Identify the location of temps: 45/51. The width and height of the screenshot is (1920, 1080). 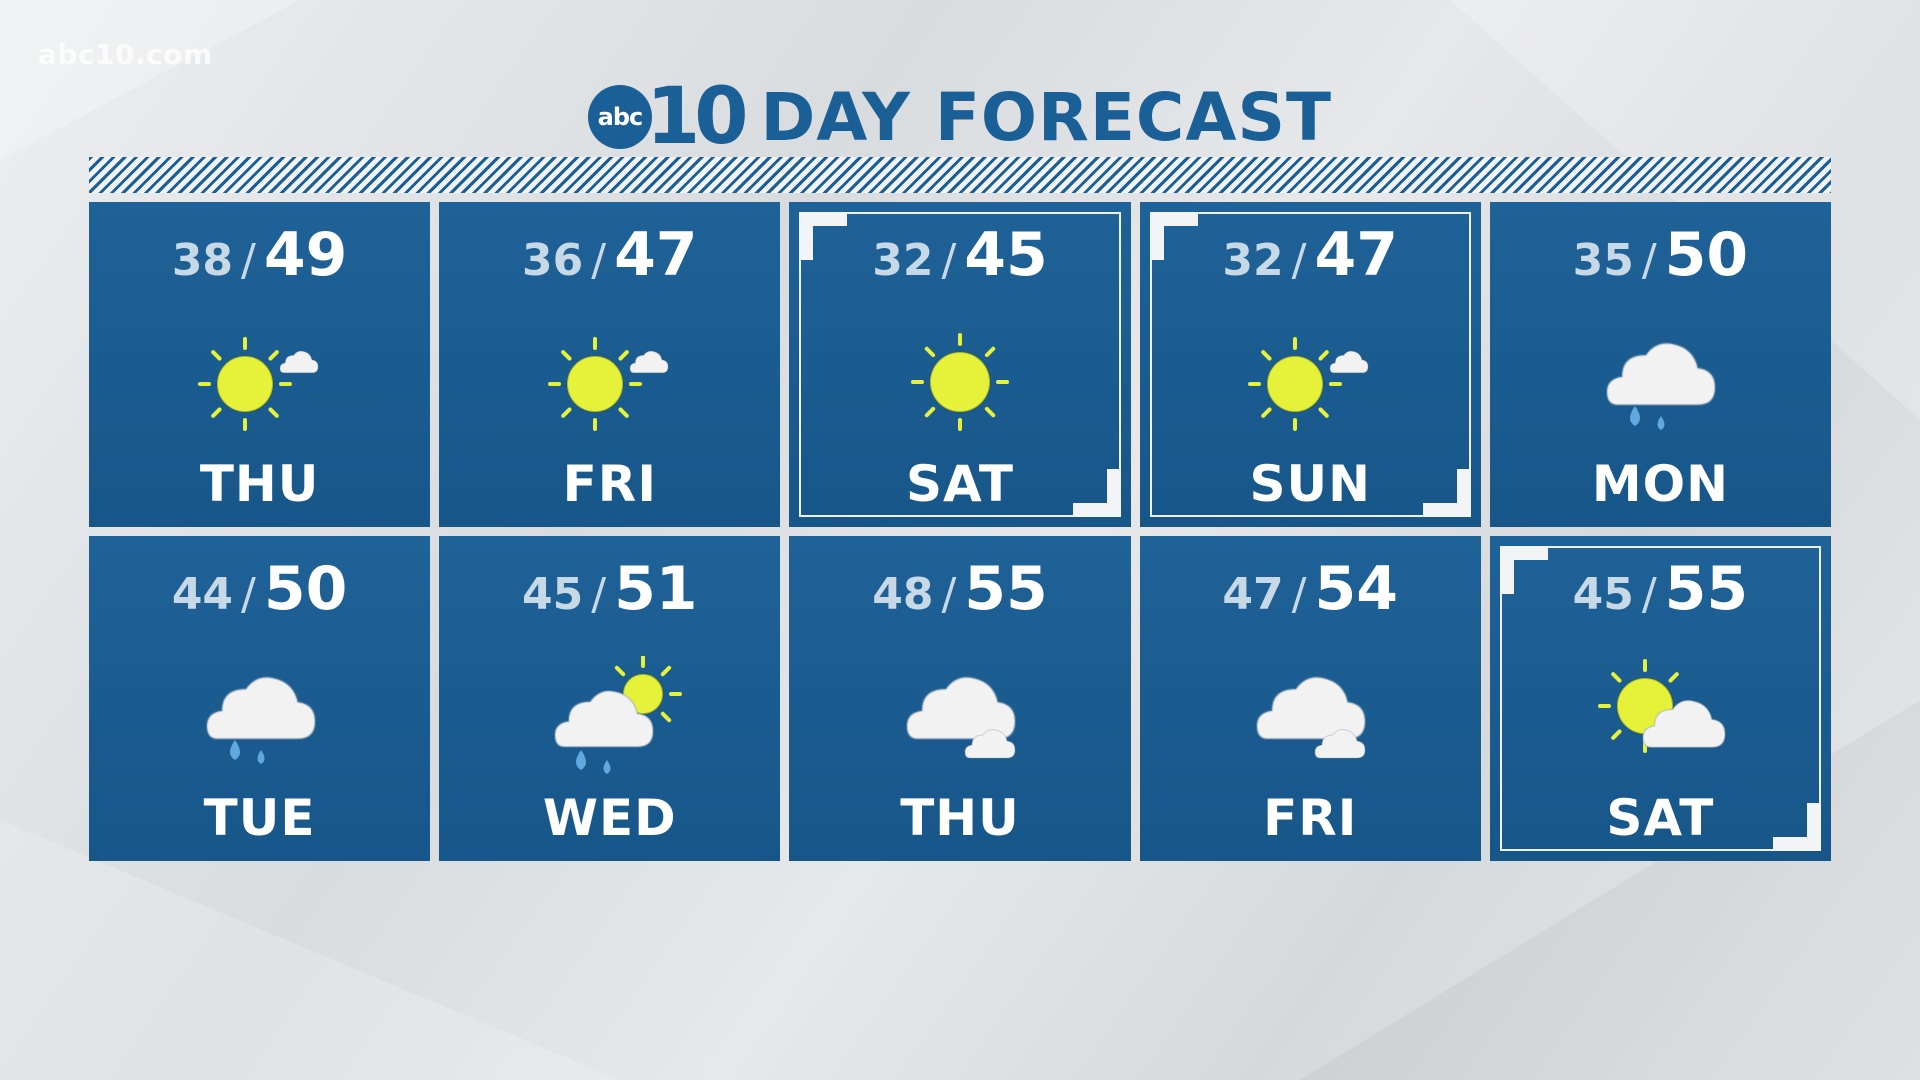
(609, 589).